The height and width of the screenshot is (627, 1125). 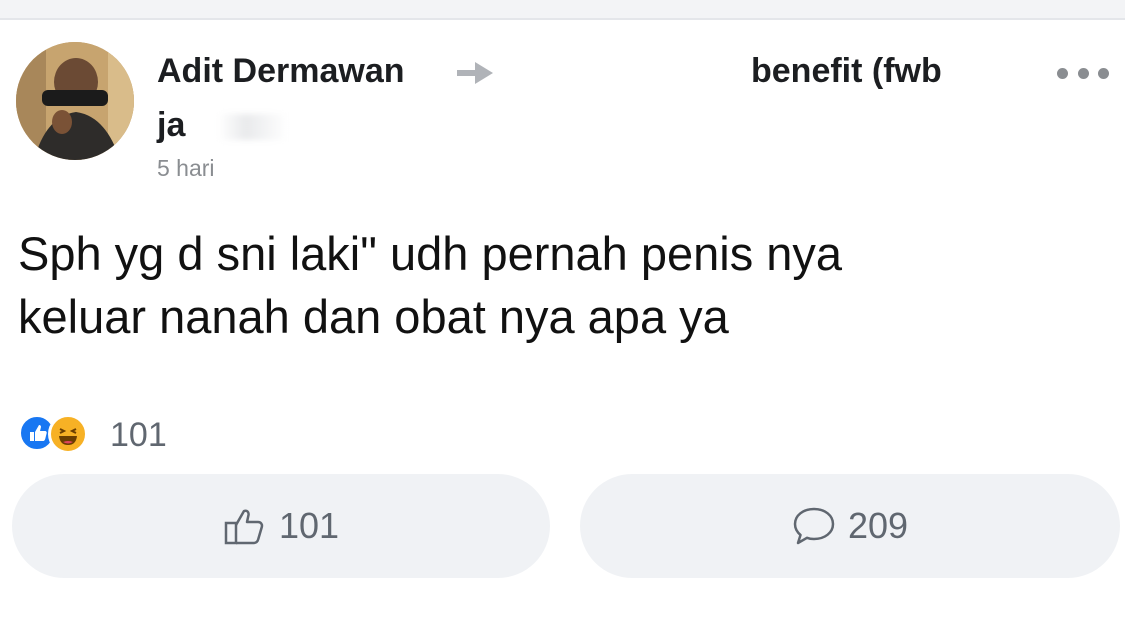 What do you see at coordinates (75, 101) in the screenshot?
I see `avatar` at bounding box center [75, 101].